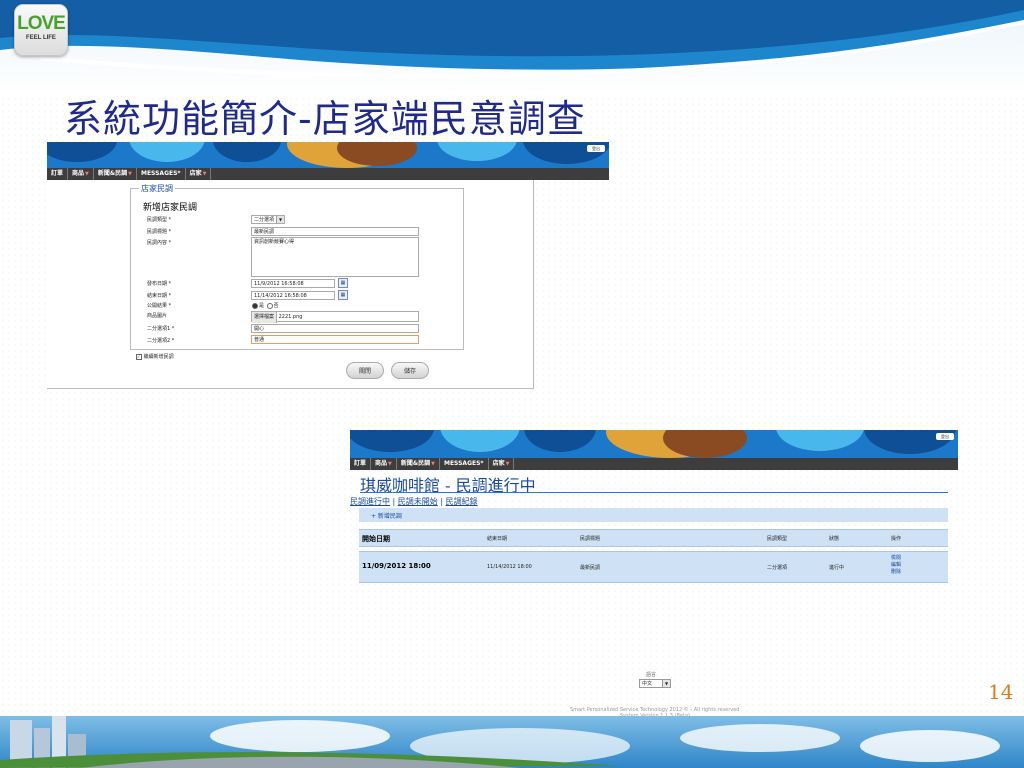  Describe the element at coordinates (365, 370) in the screenshot. I see `close-button: 關閉` at that location.